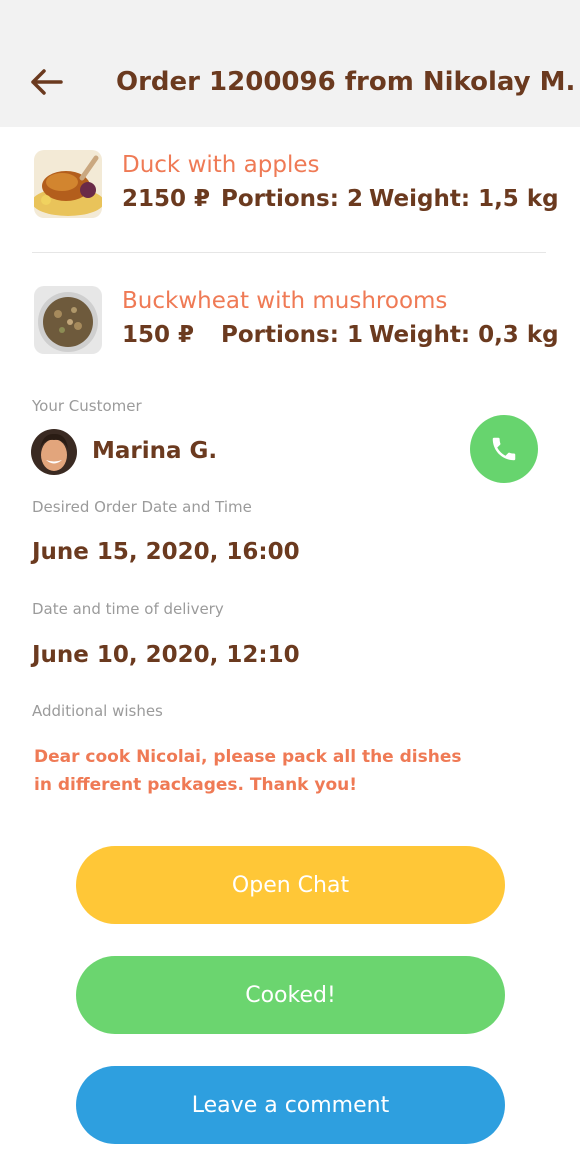 Image resolution: width=580 pixels, height=1161 pixels. I want to click on phone-icon, so click(504, 449).